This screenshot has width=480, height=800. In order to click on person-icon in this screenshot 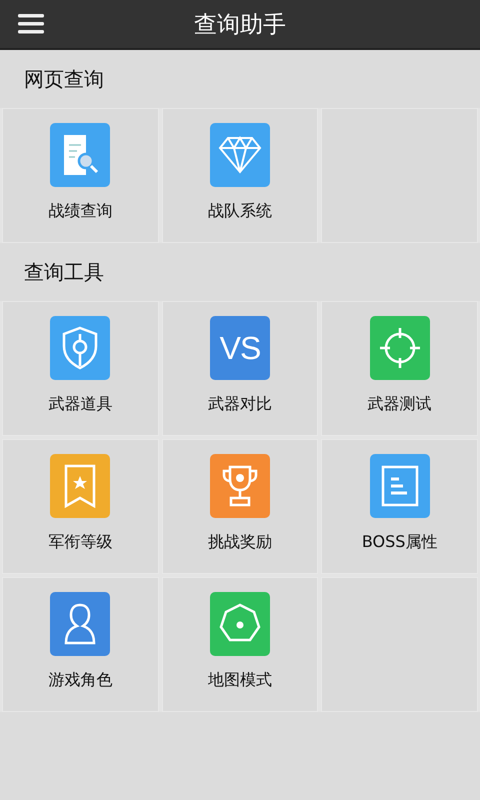, I will do `click(80, 624)`.